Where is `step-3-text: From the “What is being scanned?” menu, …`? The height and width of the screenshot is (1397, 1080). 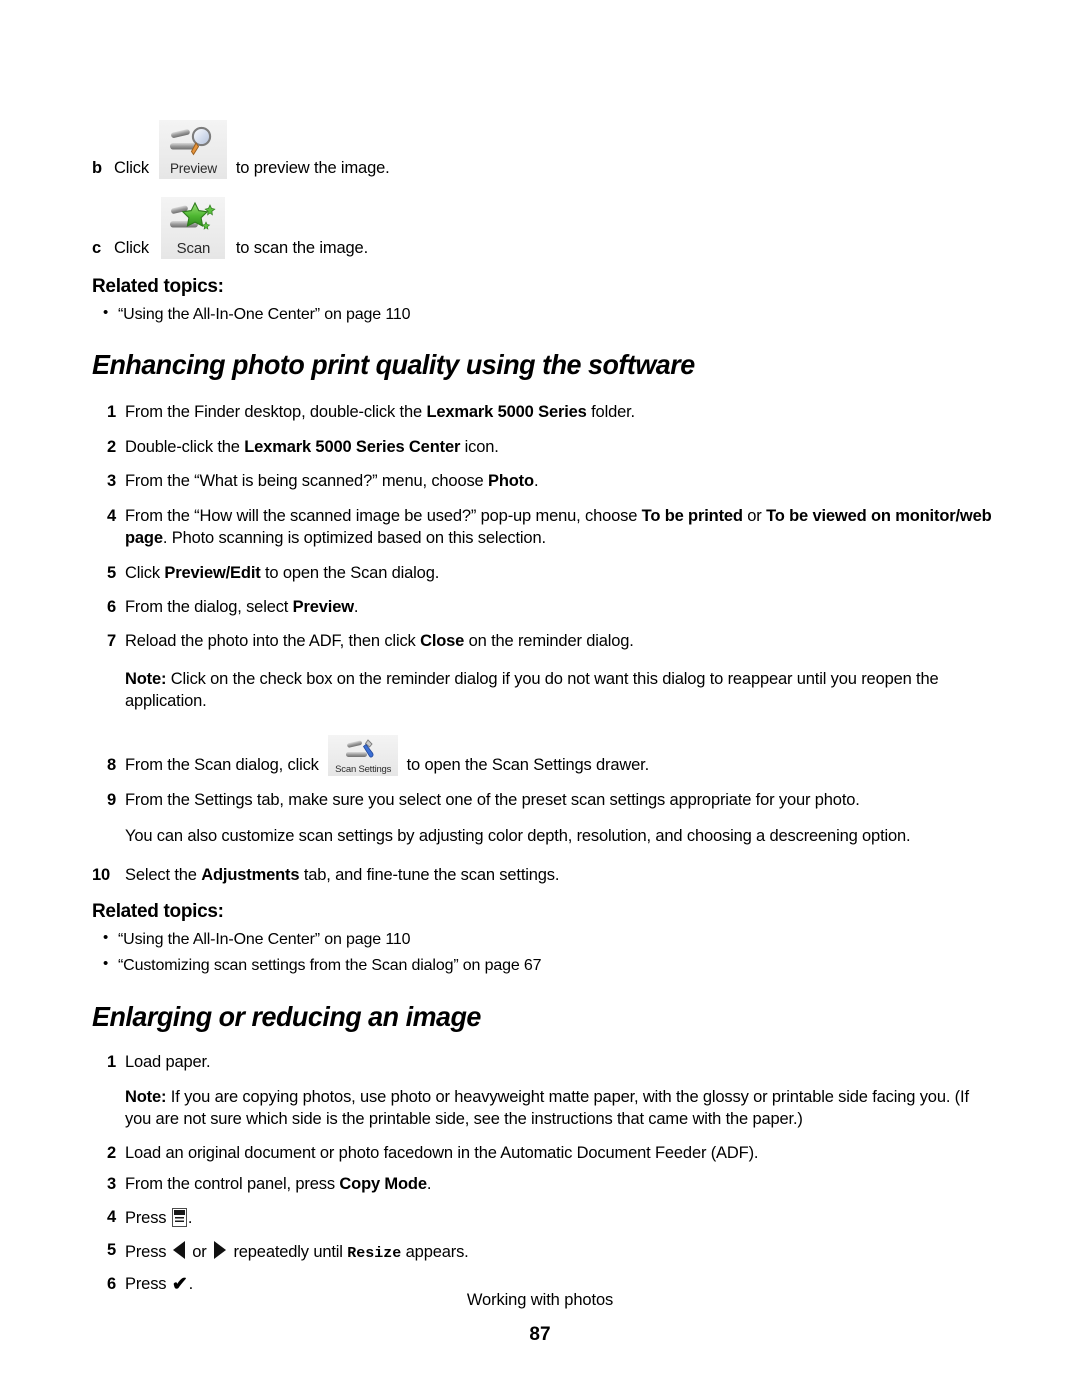
step-3-text: From the “What is being scanned?” menu, … is located at coordinates (332, 481).